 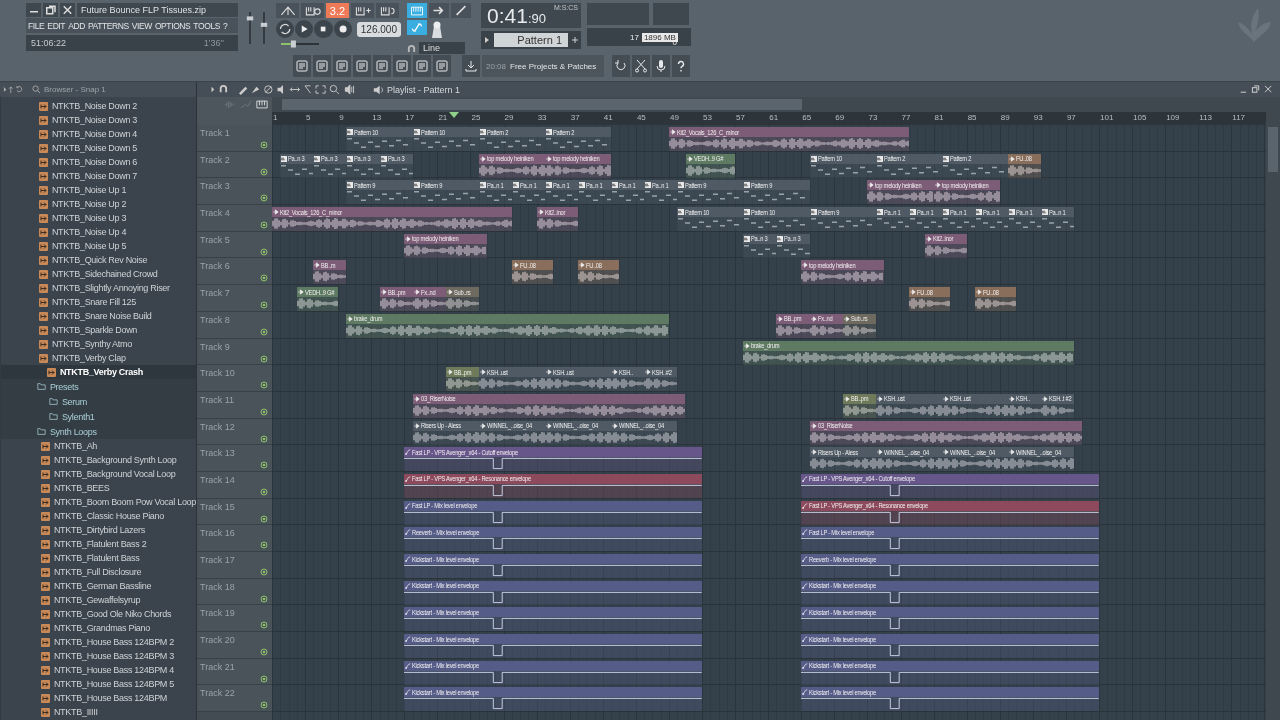 What do you see at coordinates (341, 117) in the screenshot?
I see `bar-number: 9` at bounding box center [341, 117].